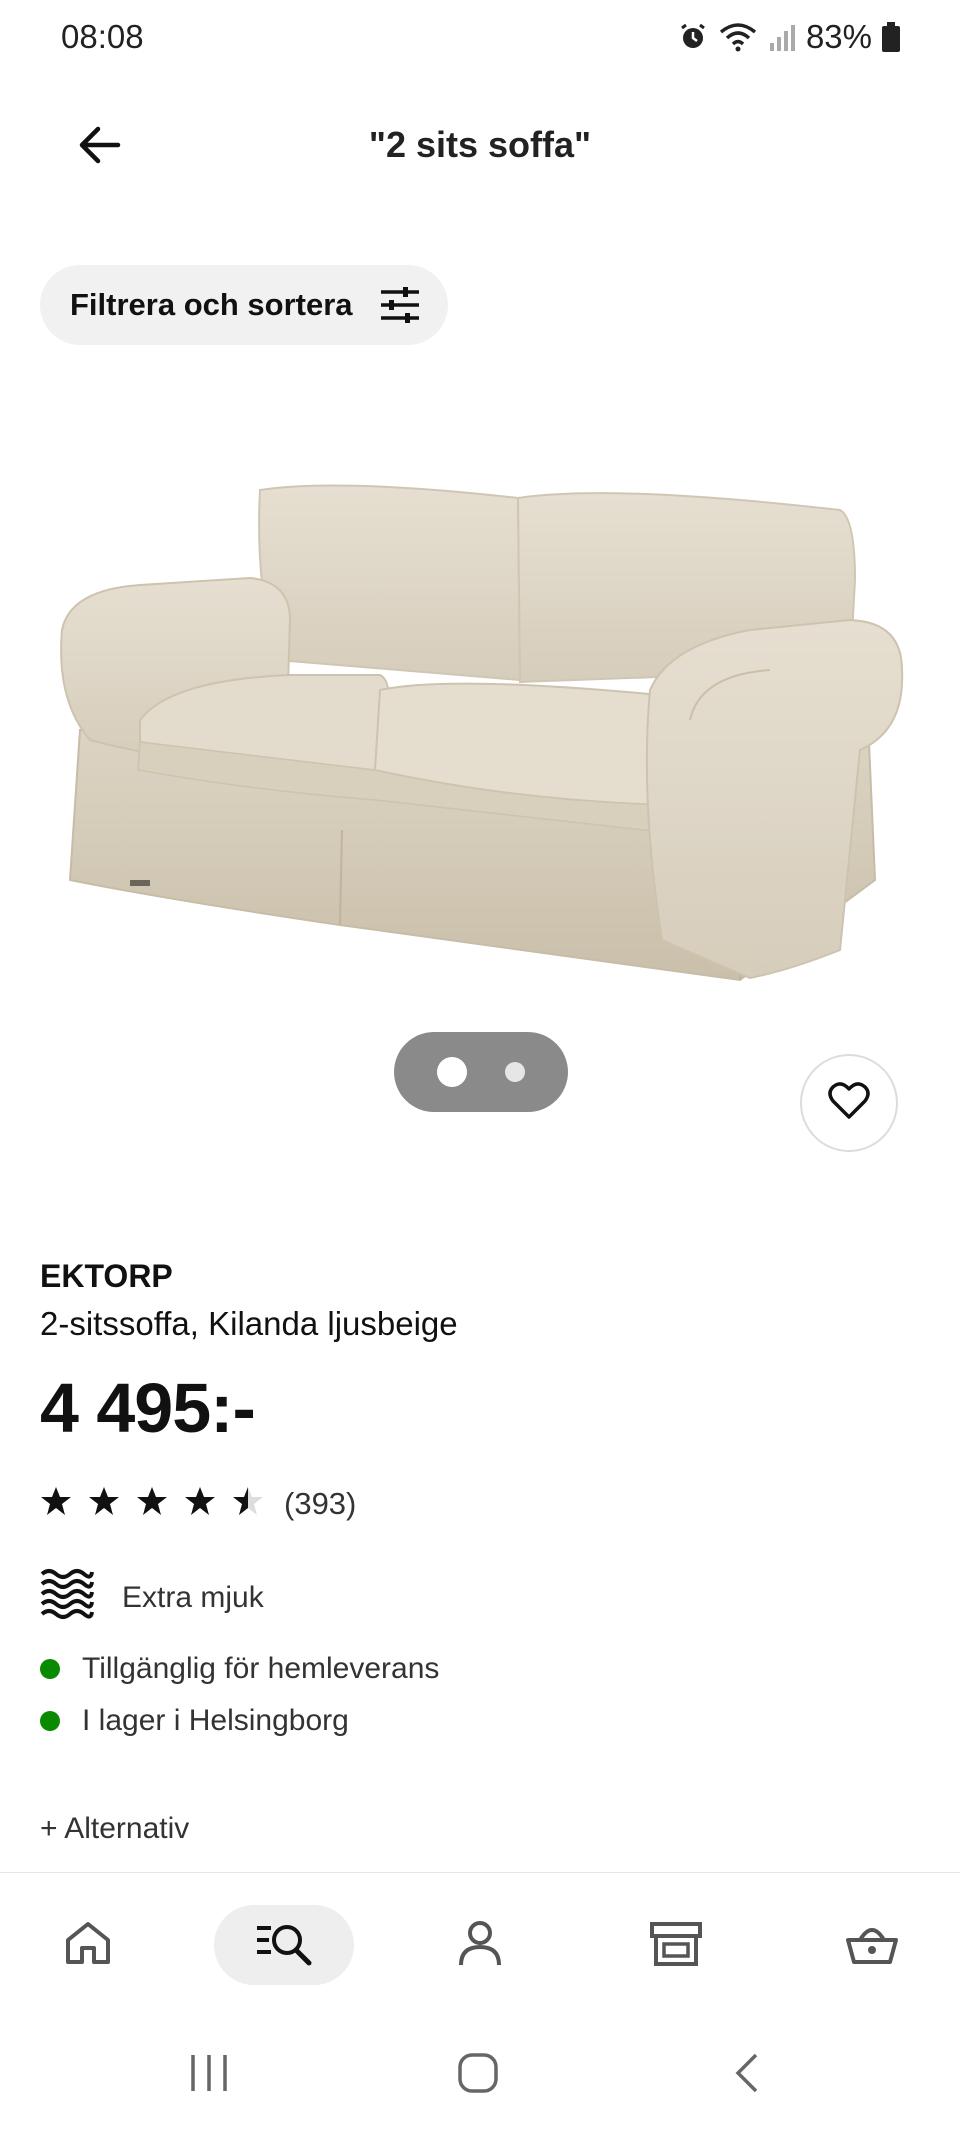 This screenshot has height=2133, width=960. Describe the element at coordinates (481, 1072) in the screenshot. I see `image-carousel-indicator` at that location.